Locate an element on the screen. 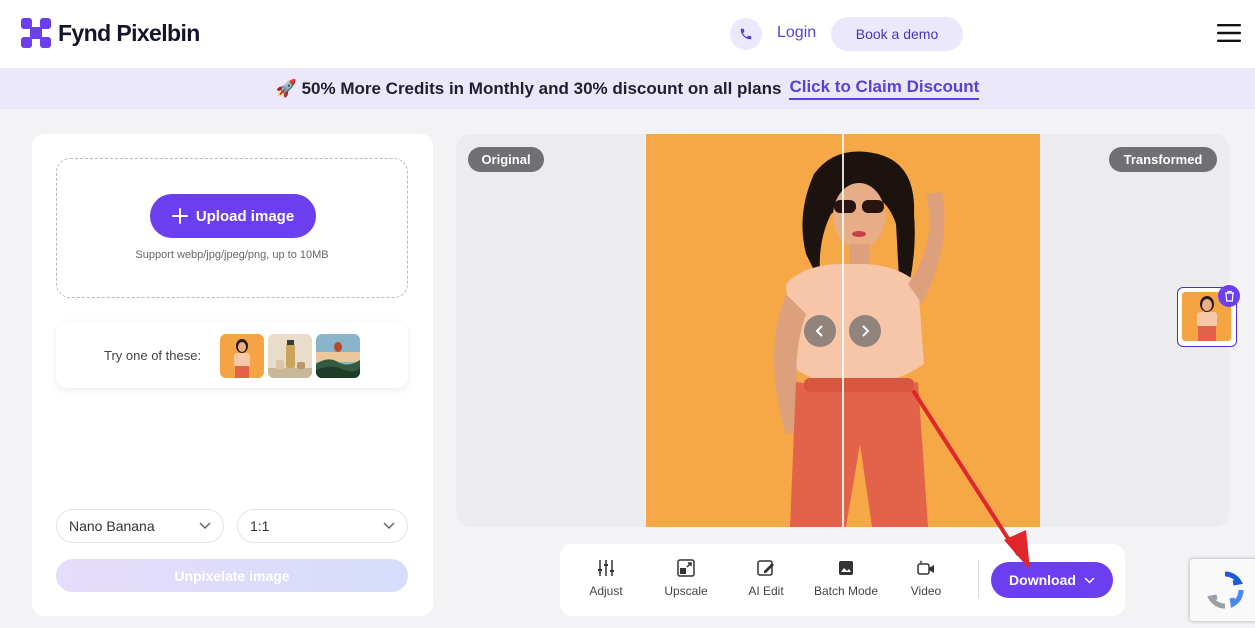 The height and width of the screenshot is (628, 1255). sample-image-woman is located at coordinates (242, 356).